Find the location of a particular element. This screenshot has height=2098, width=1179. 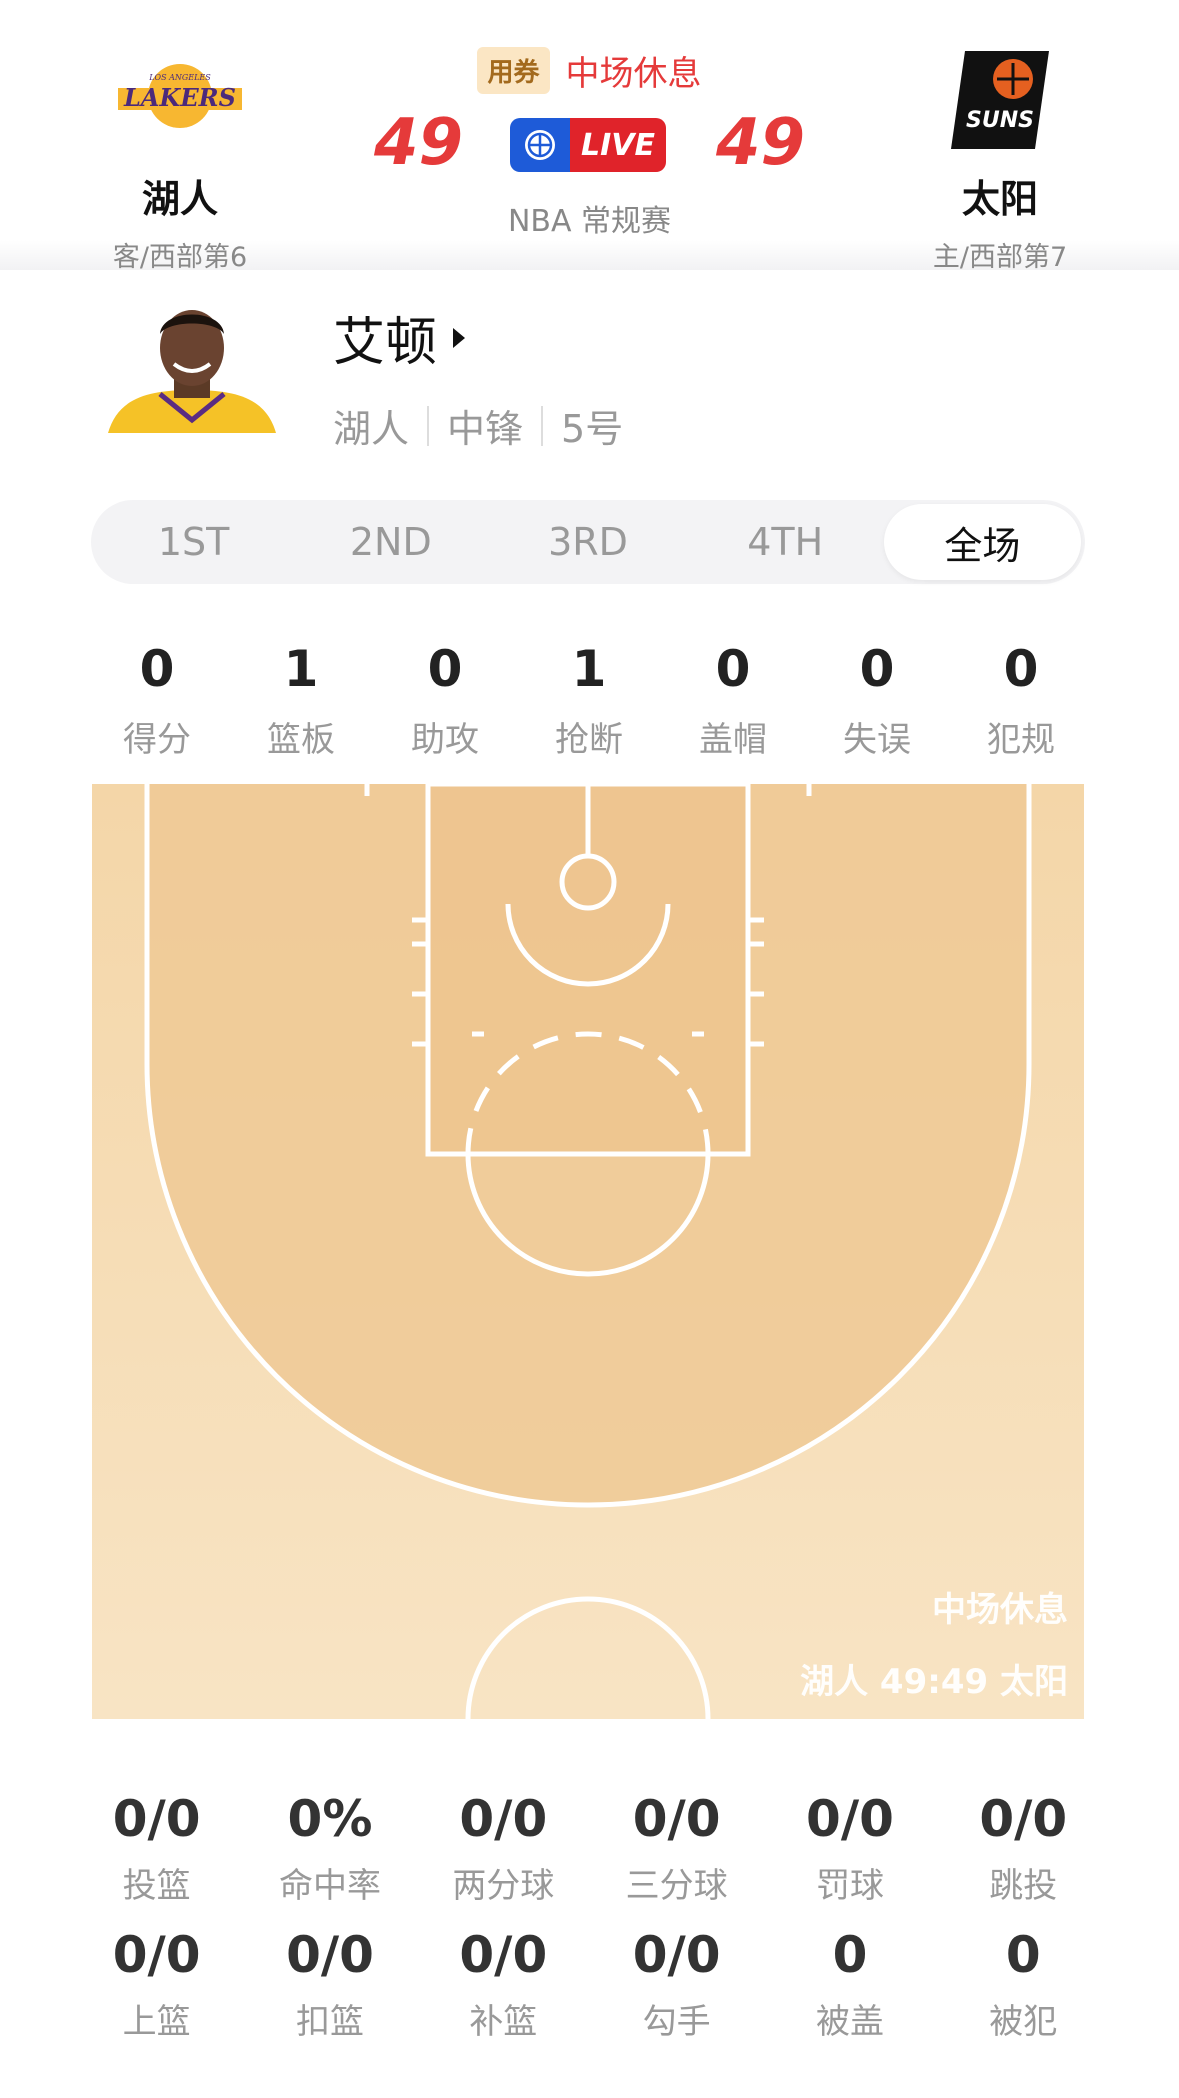

stat-label: 盖帽 is located at coordinates (733, 740).